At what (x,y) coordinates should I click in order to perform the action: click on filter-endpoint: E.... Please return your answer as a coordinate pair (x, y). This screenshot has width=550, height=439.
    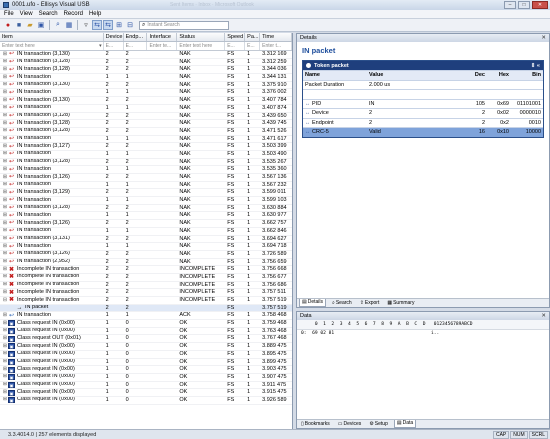
    Looking at the image, I should click on (136, 46).